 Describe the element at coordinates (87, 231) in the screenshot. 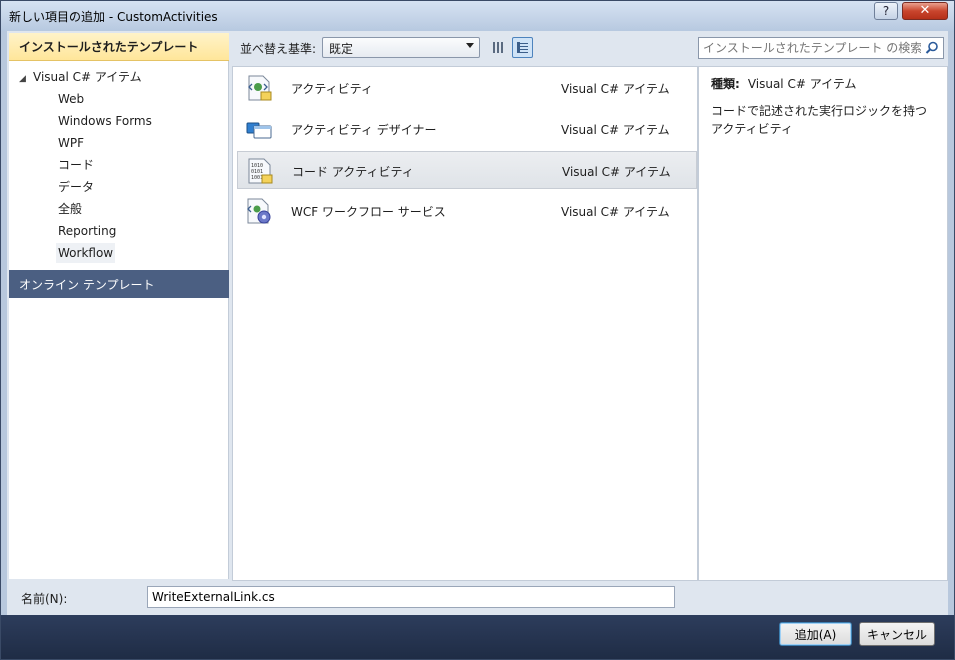

I see `tree-item-reporting: Reporting` at that location.